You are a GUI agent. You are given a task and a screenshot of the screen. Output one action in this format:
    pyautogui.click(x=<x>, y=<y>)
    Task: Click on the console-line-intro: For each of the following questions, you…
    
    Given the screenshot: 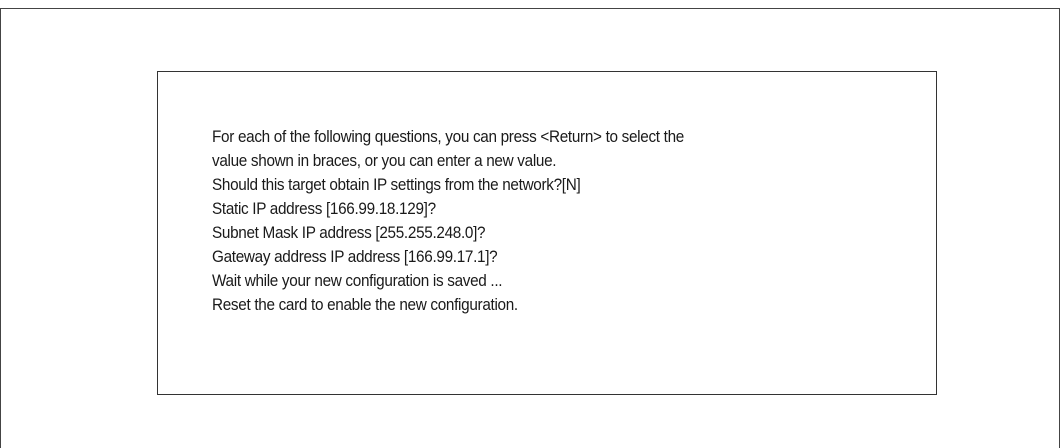 What is the action you would take?
    pyautogui.click(x=448, y=136)
    